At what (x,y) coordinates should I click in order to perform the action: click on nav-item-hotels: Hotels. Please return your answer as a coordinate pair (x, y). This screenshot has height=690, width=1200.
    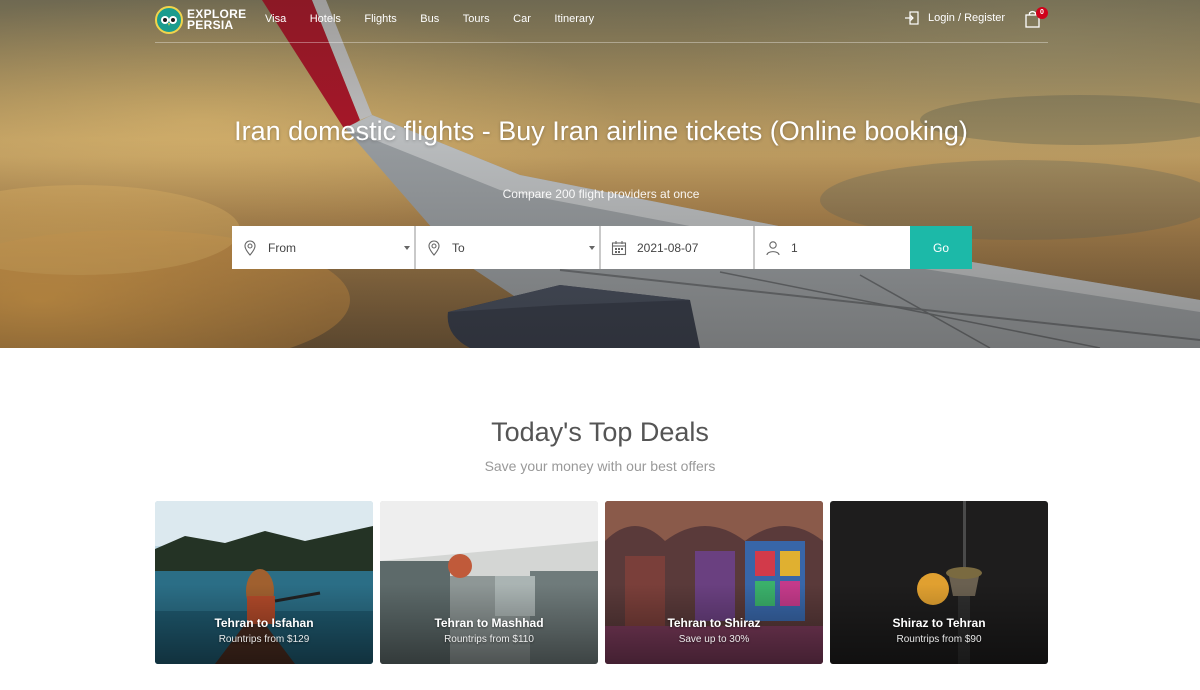
    Looking at the image, I should click on (325, 19).